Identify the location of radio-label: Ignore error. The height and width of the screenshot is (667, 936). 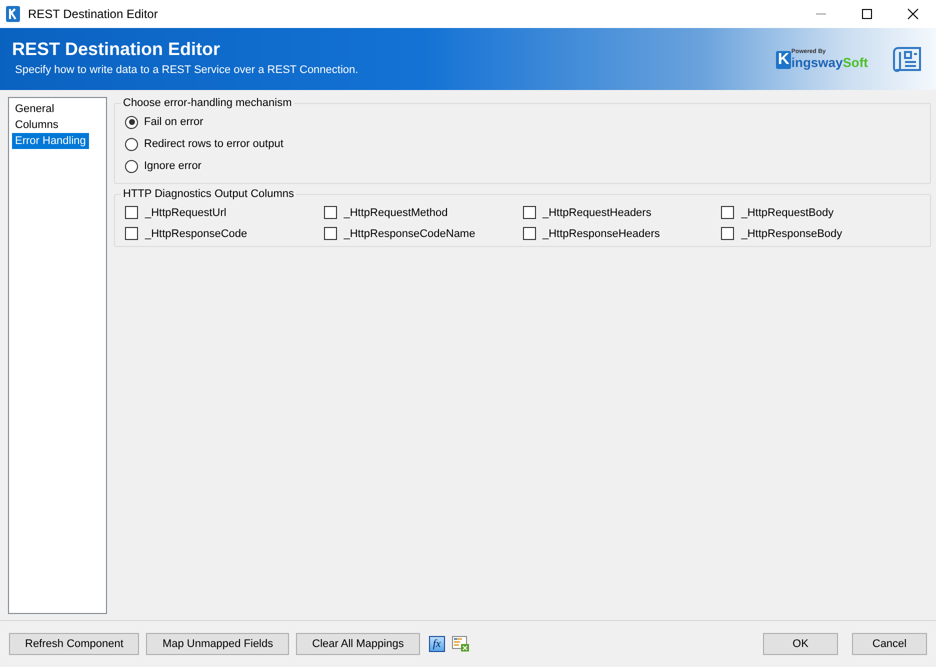
(173, 166).